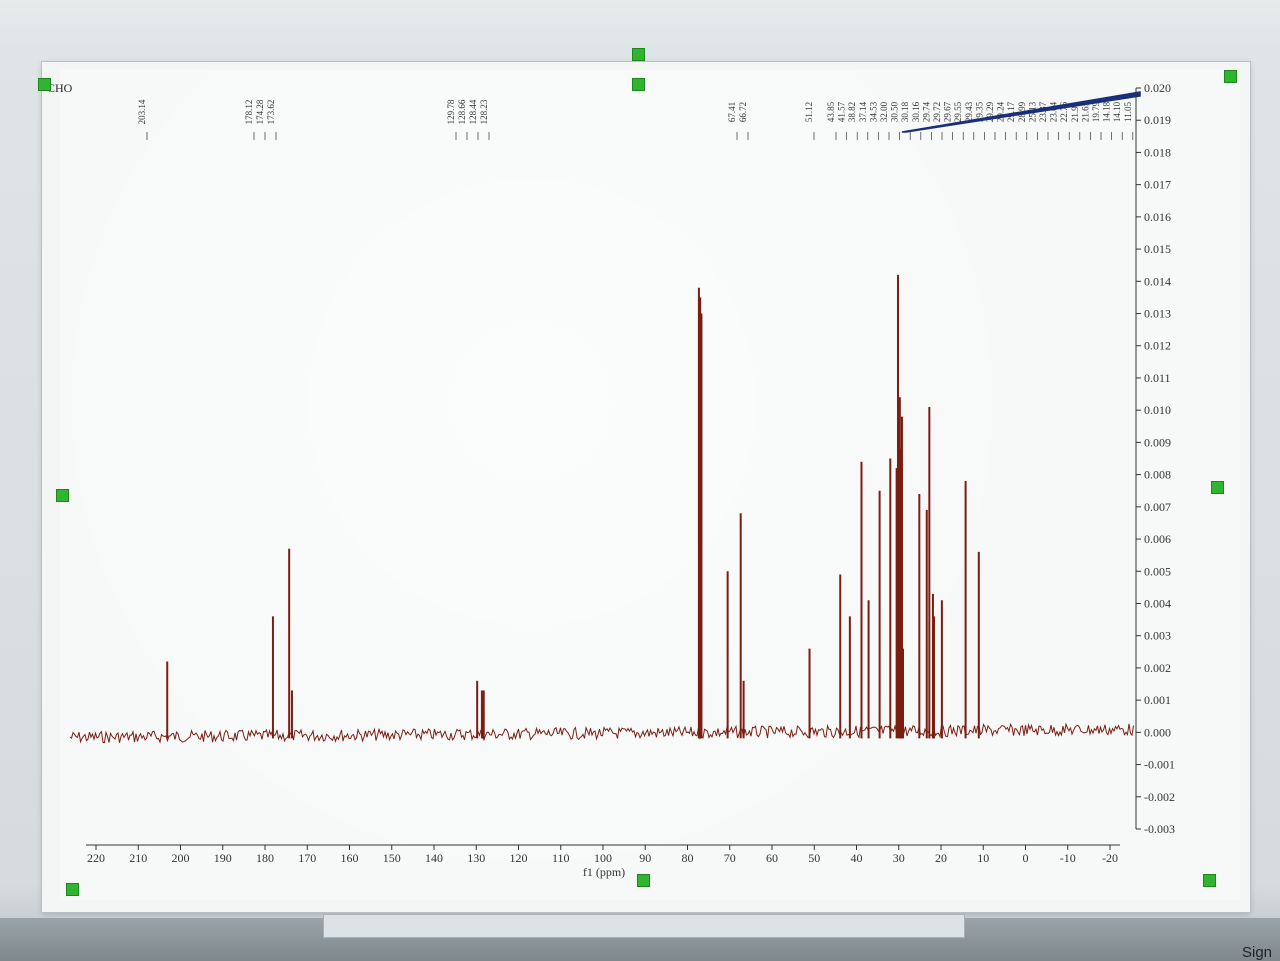  I want to click on peak-label: 19.79, so click(1096, 111).